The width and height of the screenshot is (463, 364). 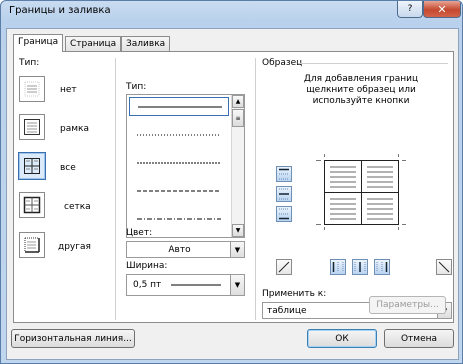 What do you see at coordinates (136, 87) in the screenshot?
I see `style-label: Тип:` at bounding box center [136, 87].